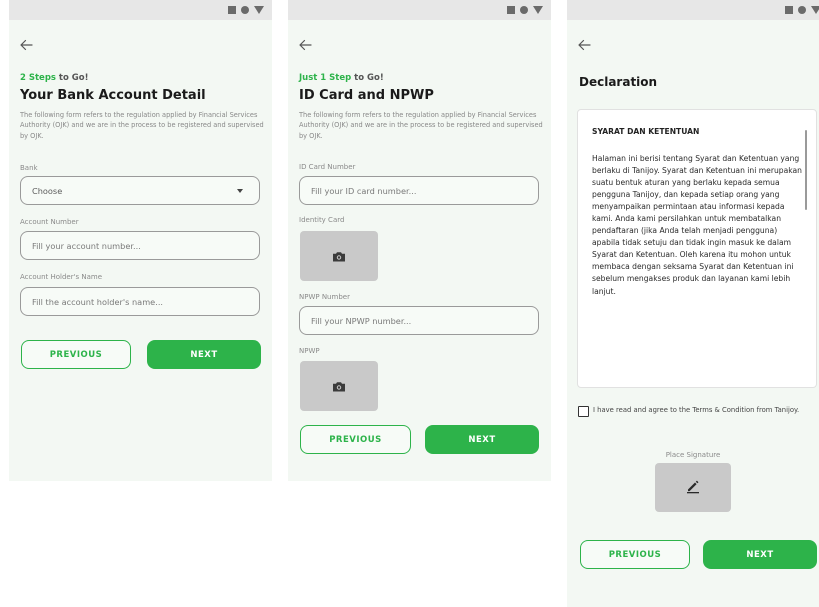 This screenshot has height=607, width=819. I want to click on dropdown-caret-icon, so click(240, 190).